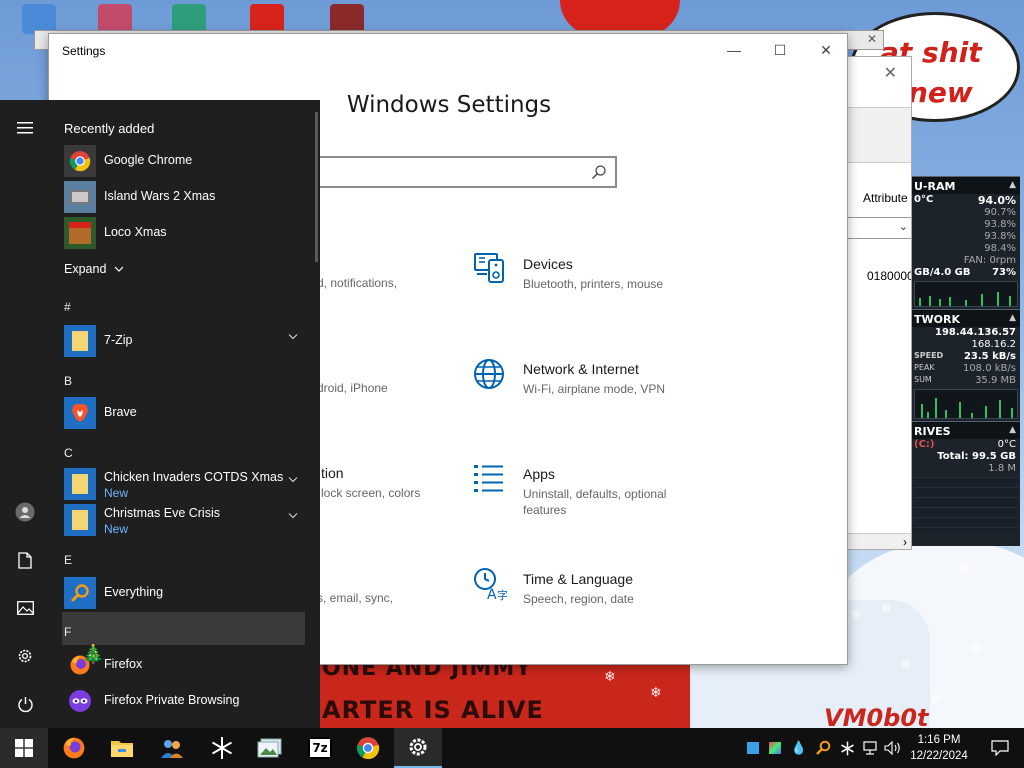  I want to click on cpu-core-1: 90.7%, so click(1000, 212).